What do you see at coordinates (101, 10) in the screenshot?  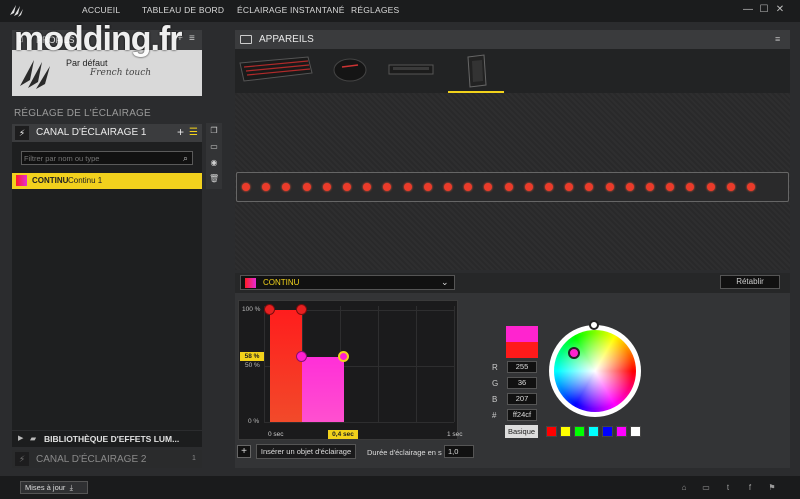 I see `nav-accueil: ACCUEIL` at bounding box center [101, 10].